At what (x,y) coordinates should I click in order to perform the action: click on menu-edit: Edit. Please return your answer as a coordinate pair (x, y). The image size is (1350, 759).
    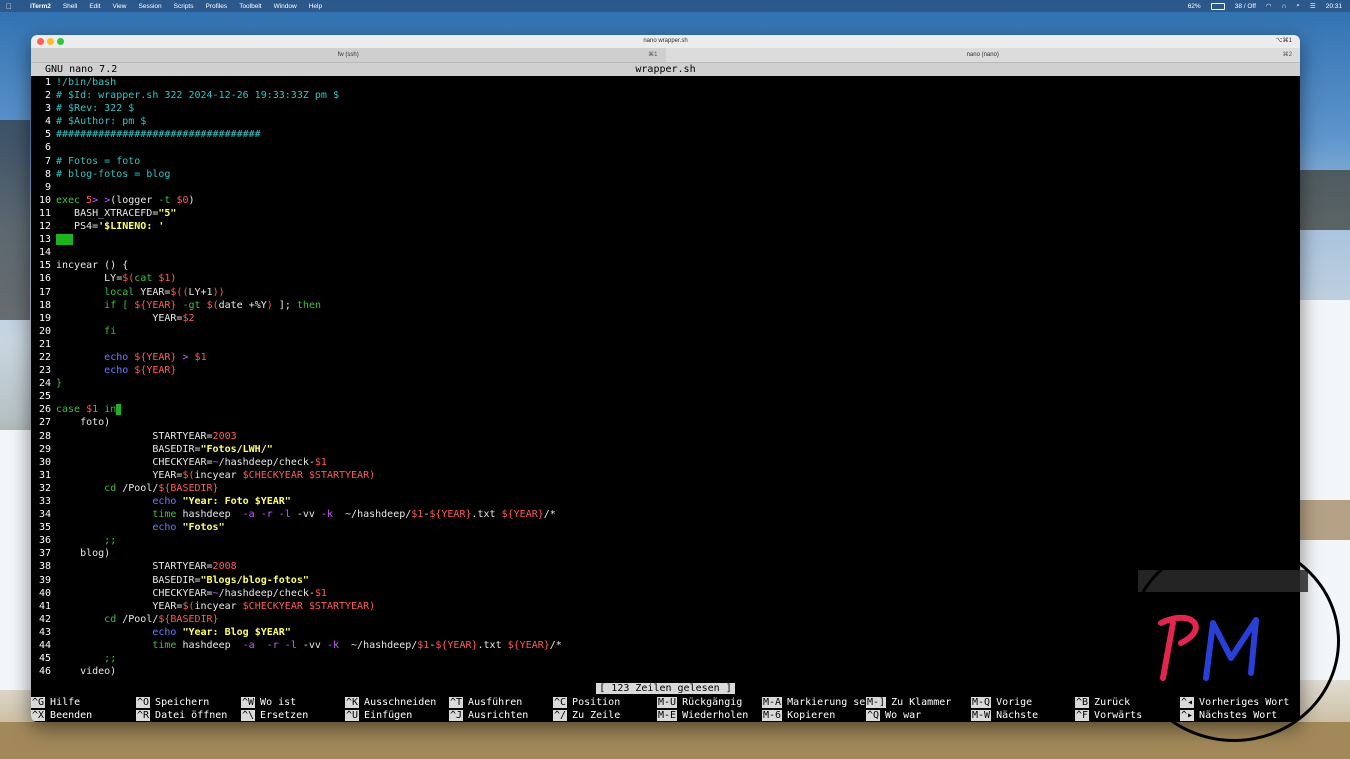
    Looking at the image, I should click on (94, 6).